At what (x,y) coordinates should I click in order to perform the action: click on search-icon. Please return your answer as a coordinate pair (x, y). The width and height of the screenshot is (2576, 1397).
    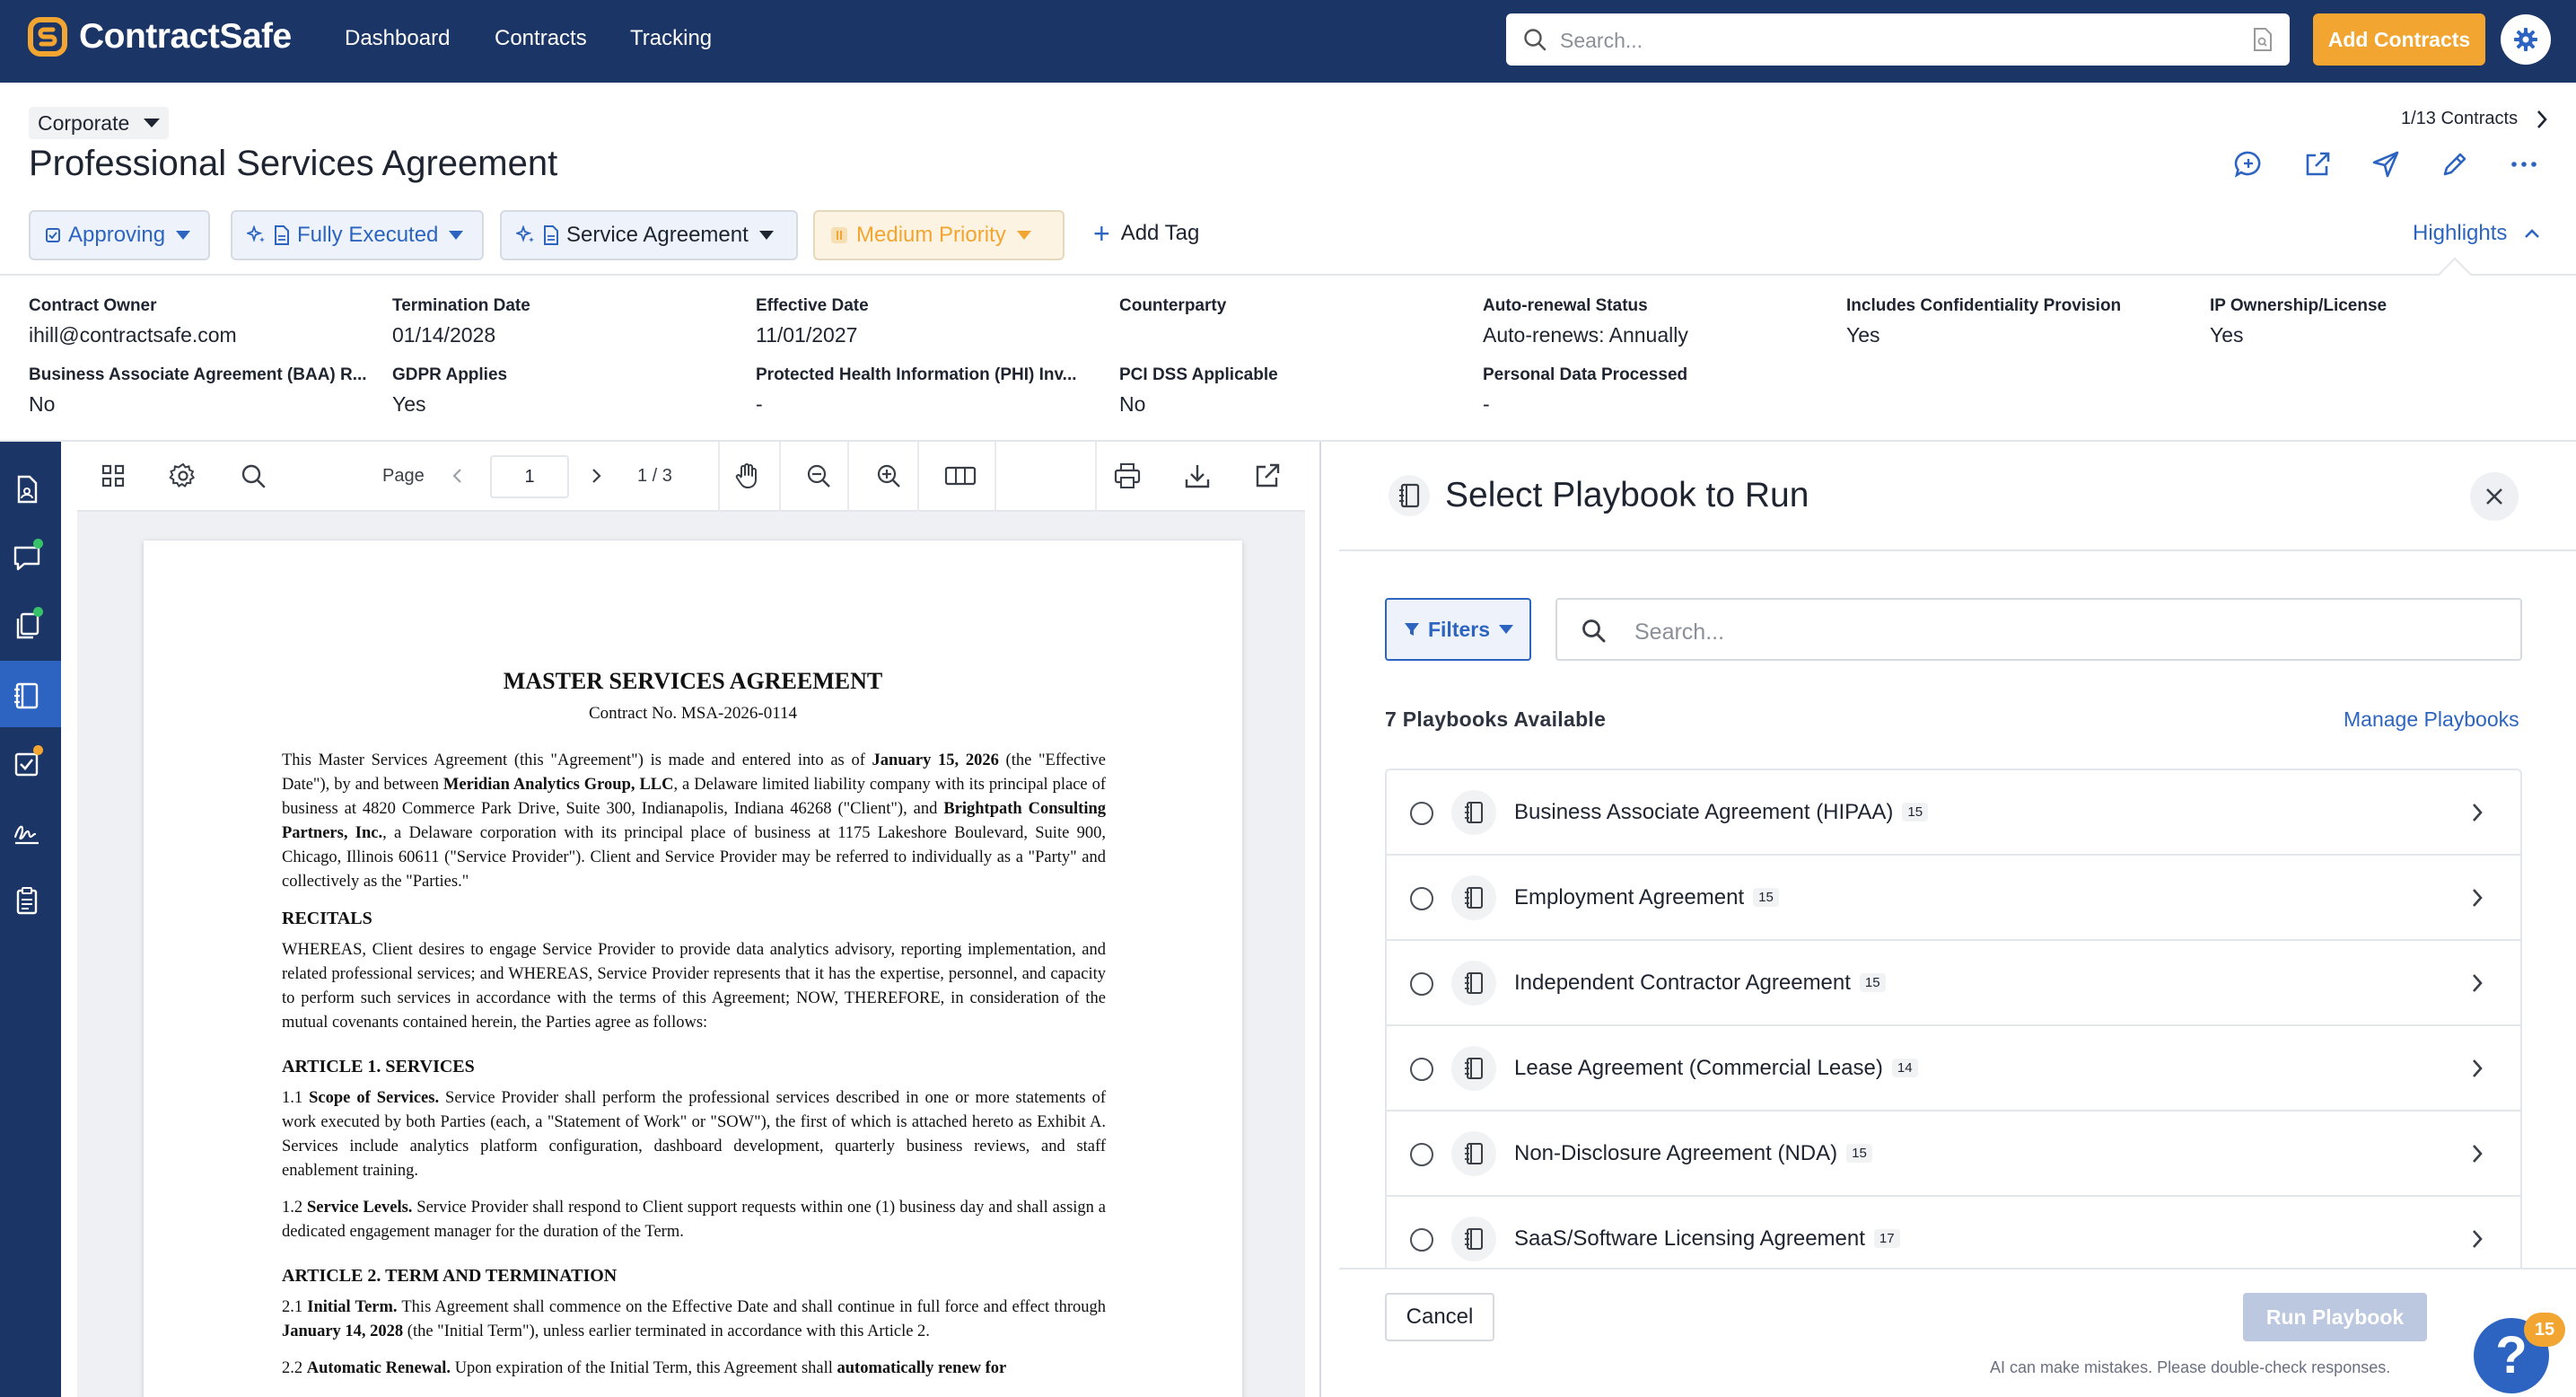
    Looking at the image, I should click on (253, 475).